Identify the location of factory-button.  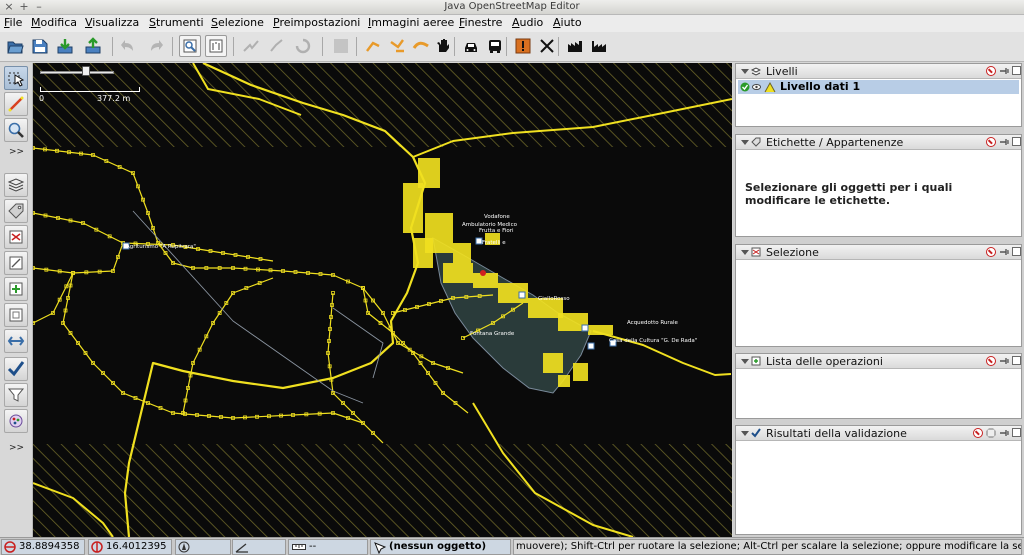
(599, 46).